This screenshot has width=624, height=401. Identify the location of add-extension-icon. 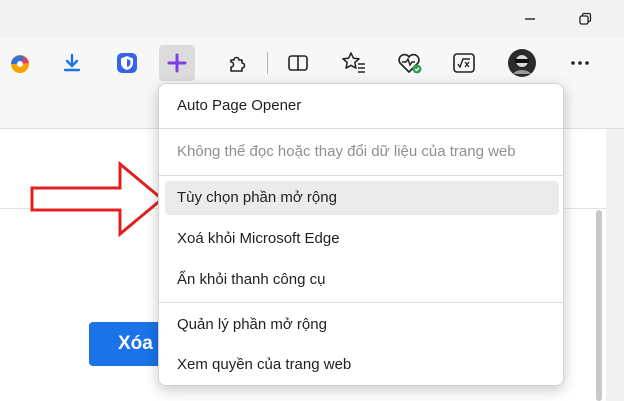
(177, 63).